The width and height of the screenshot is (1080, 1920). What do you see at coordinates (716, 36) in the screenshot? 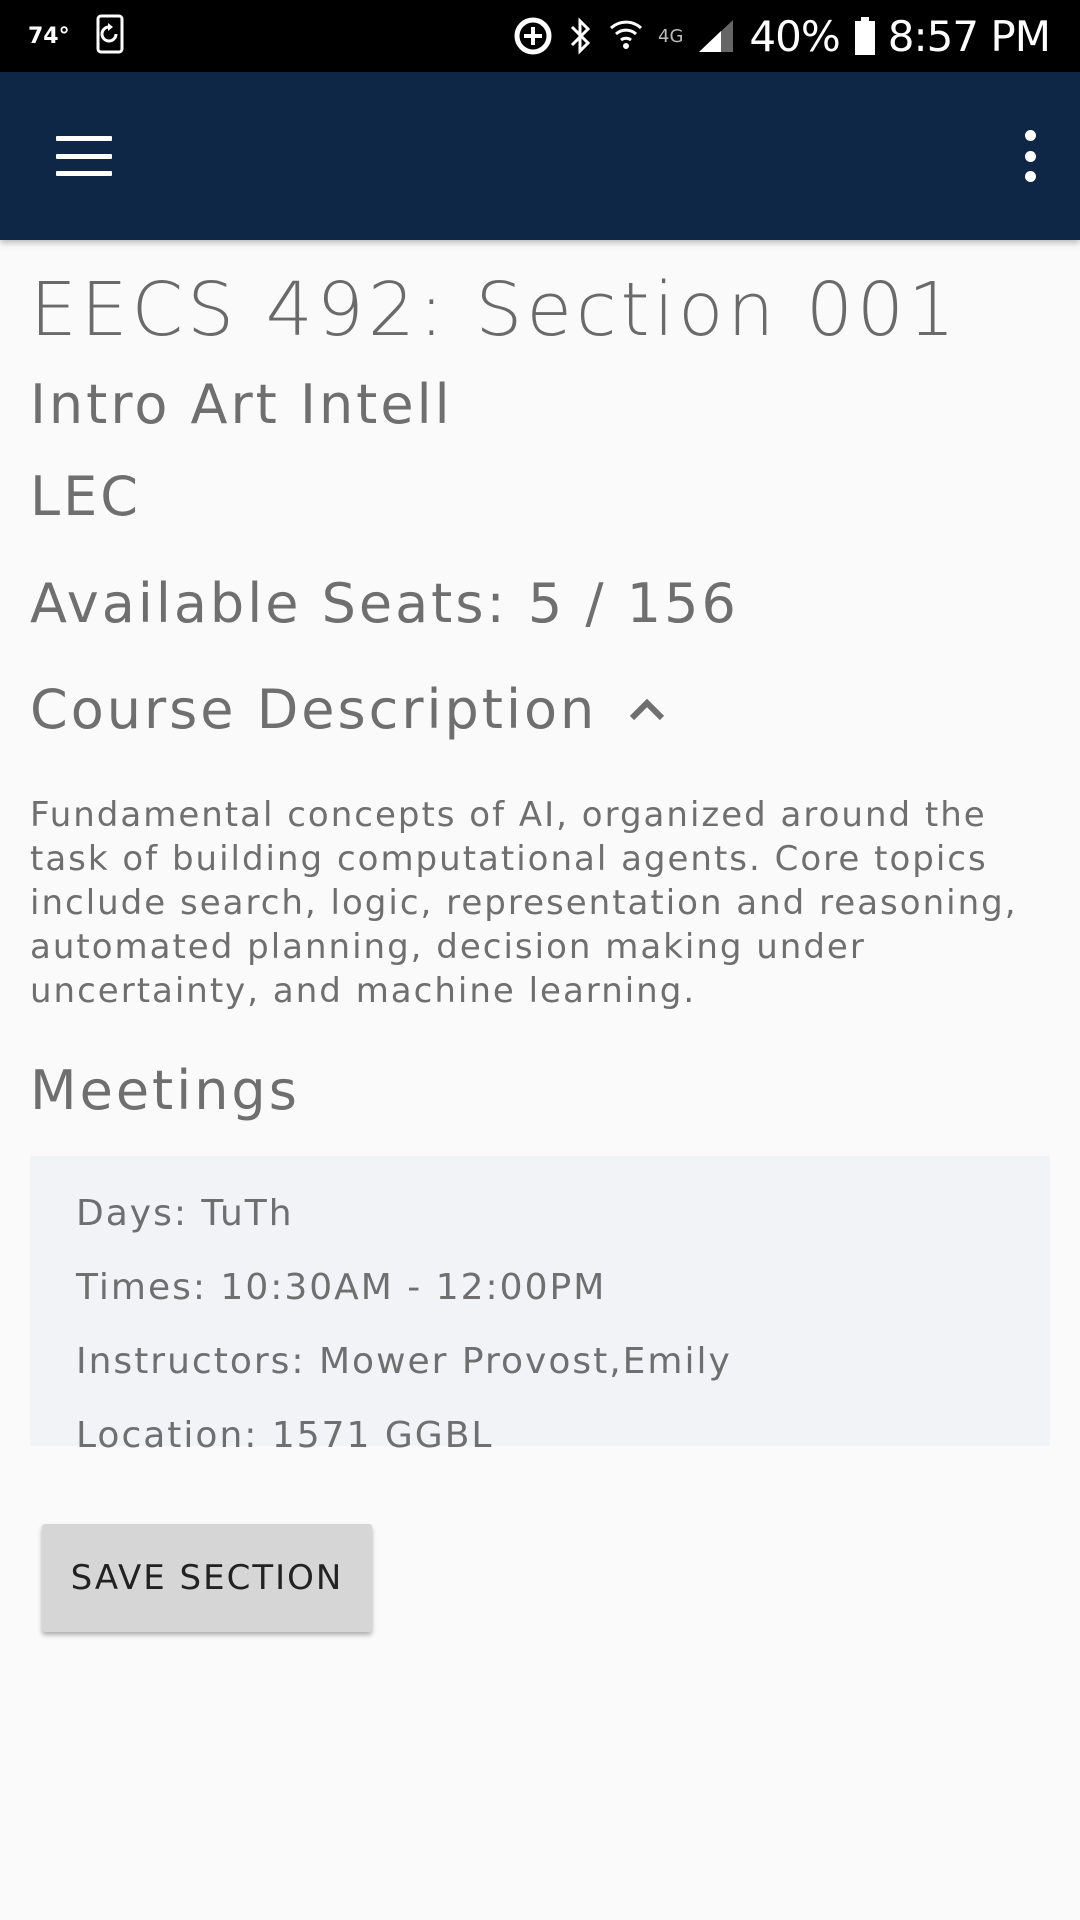
I see `cell-signal-icon` at bounding box center [716, 36].